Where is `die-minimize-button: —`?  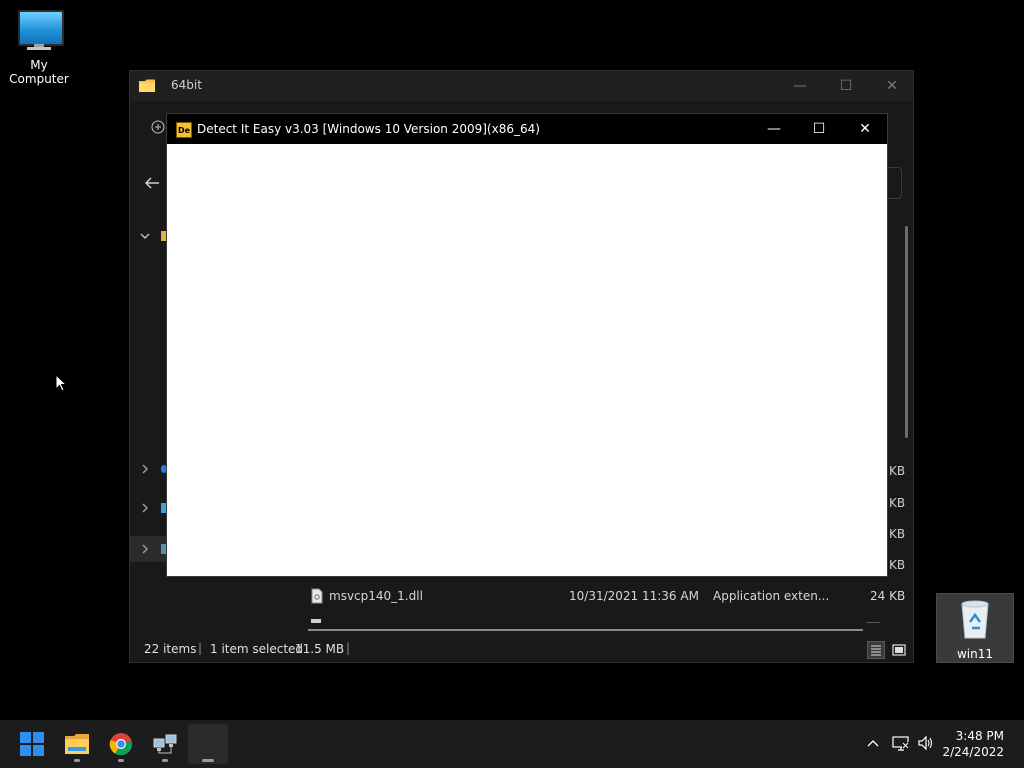 die-minimize-button: — is located at coordinates (774, 129).